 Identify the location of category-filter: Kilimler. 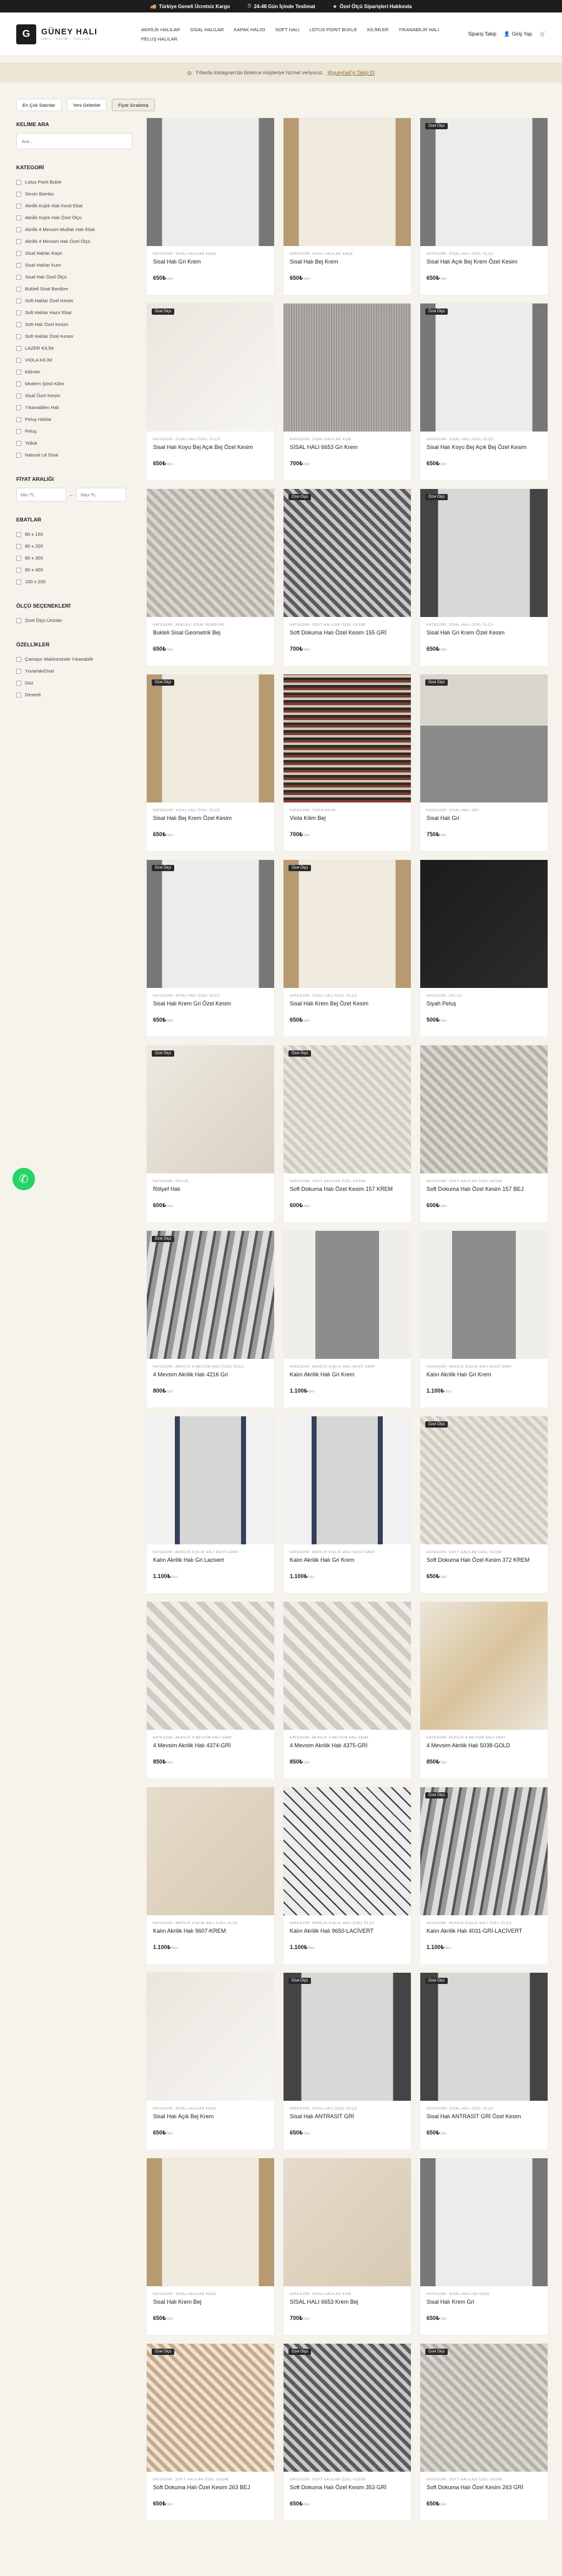
(74, 372).